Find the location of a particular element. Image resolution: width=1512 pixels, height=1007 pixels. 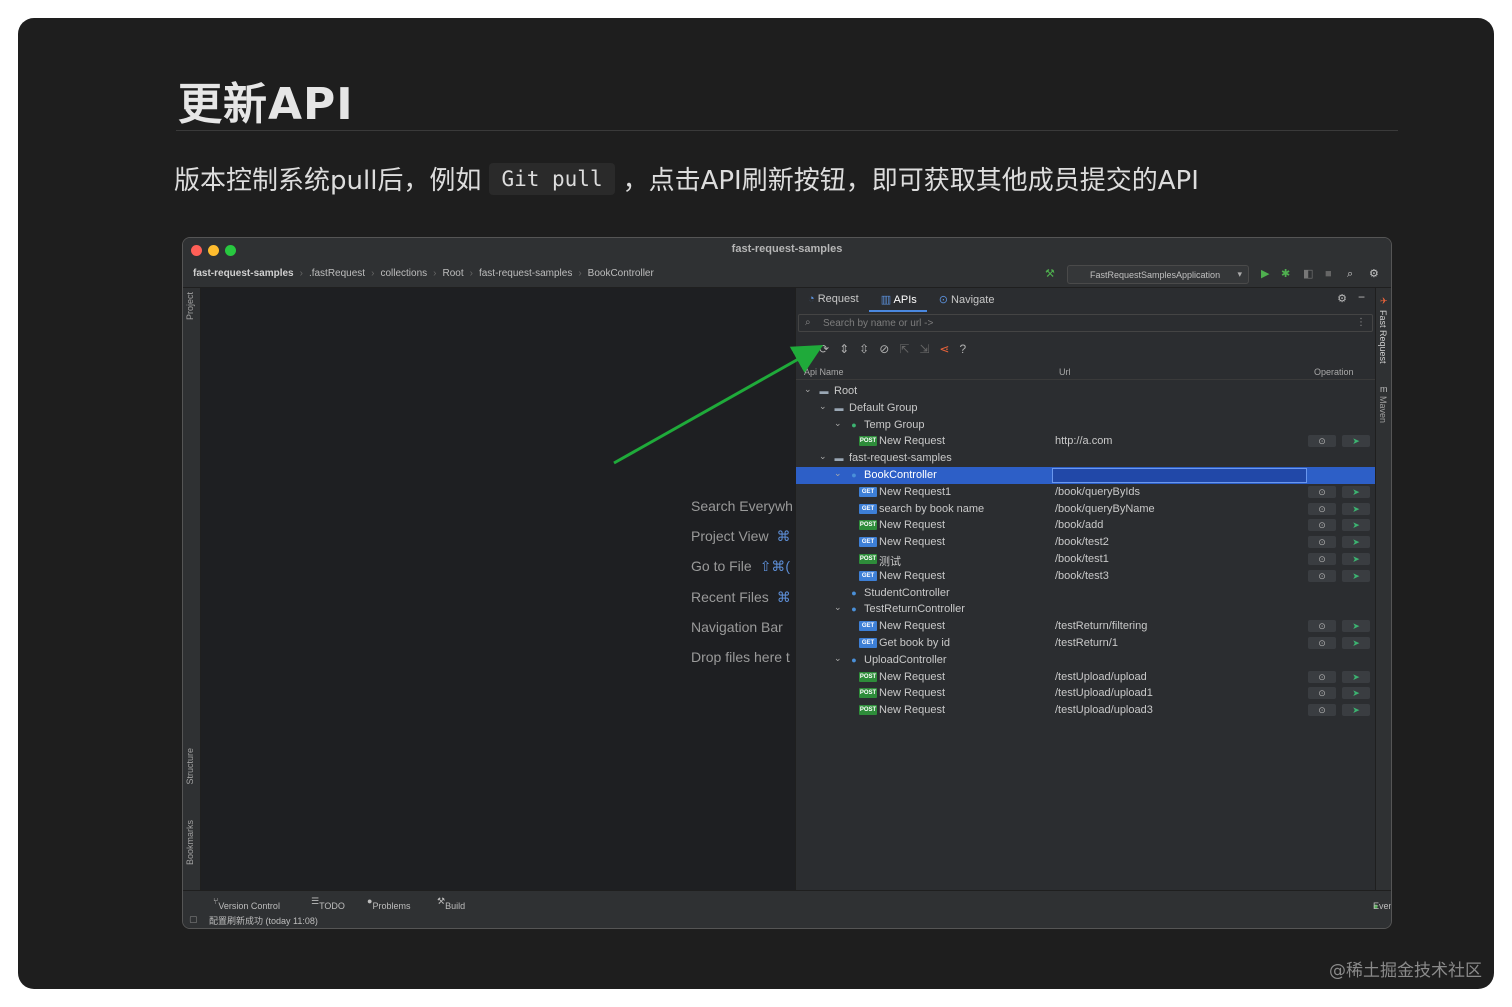

export-icon: ⇱ is located at coordinates (904, 349).